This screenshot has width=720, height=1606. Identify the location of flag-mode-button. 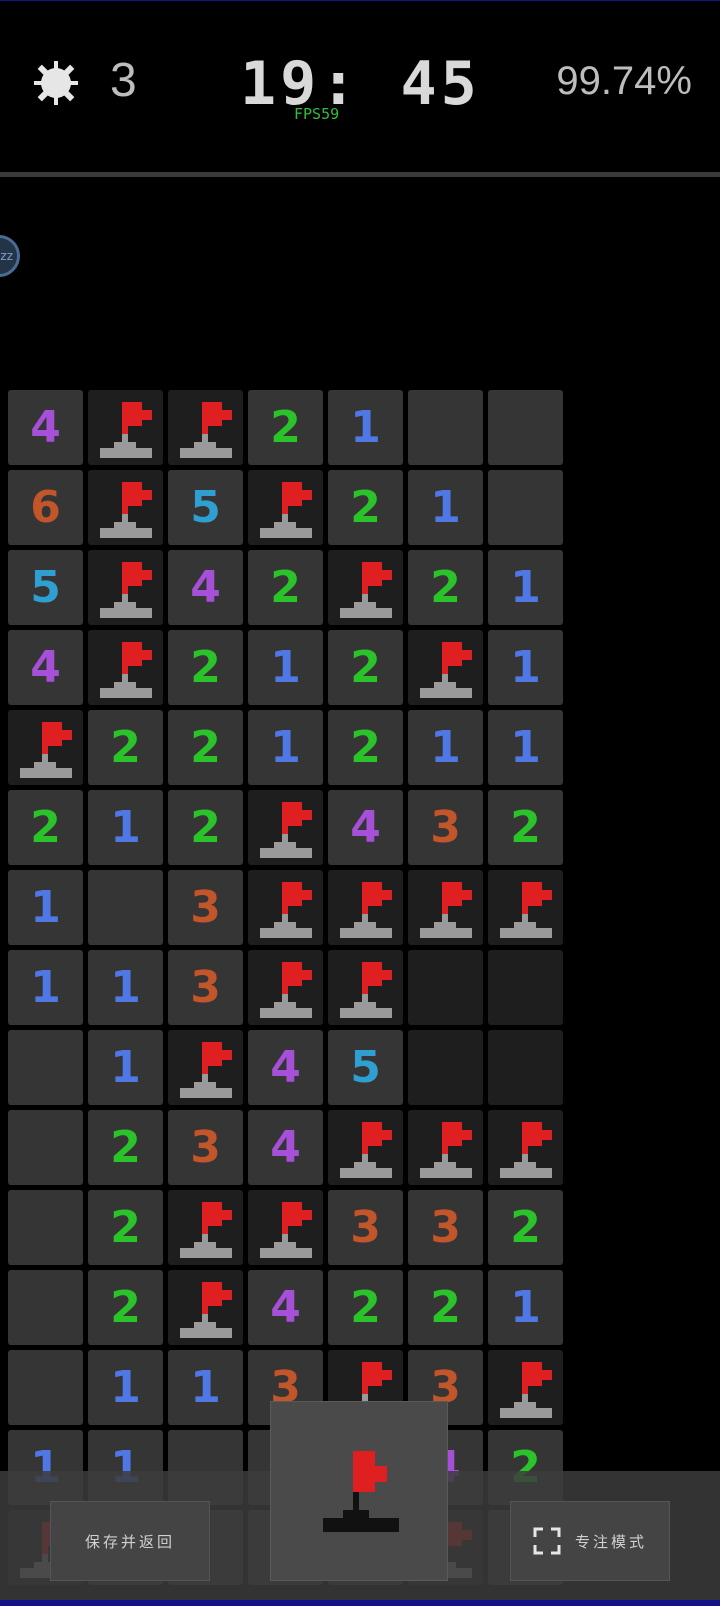
(359, 1491).